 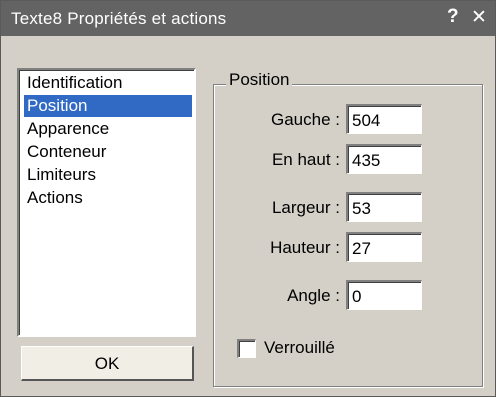 What do you see at coordinates (259, 80) in the screenshot?
I see `position-group-title: Position` at bounding box center [259, 80].